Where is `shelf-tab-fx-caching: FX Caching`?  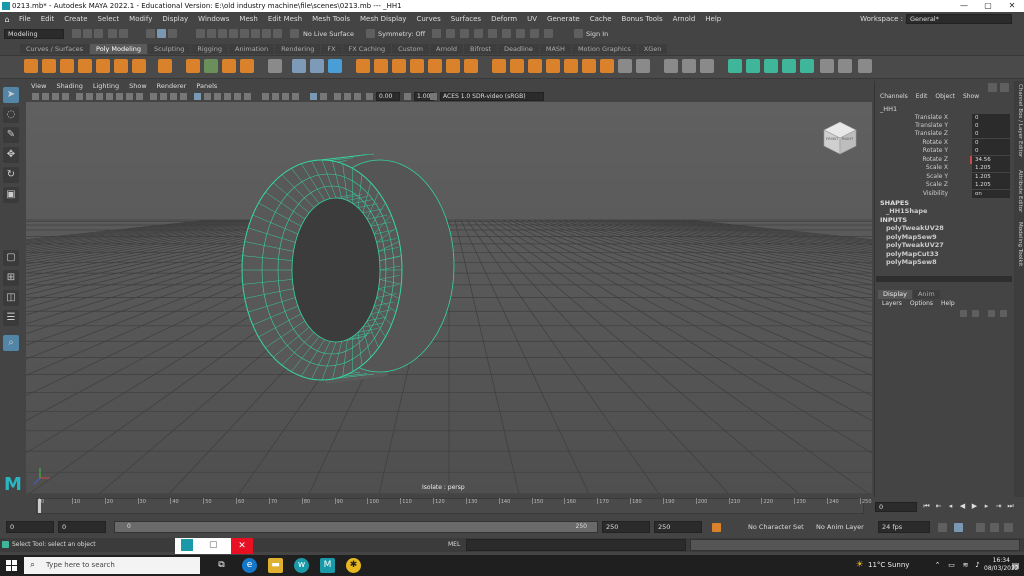
shelf-tab-fx-caching: FX Caching is located at coordinates (367, 49).